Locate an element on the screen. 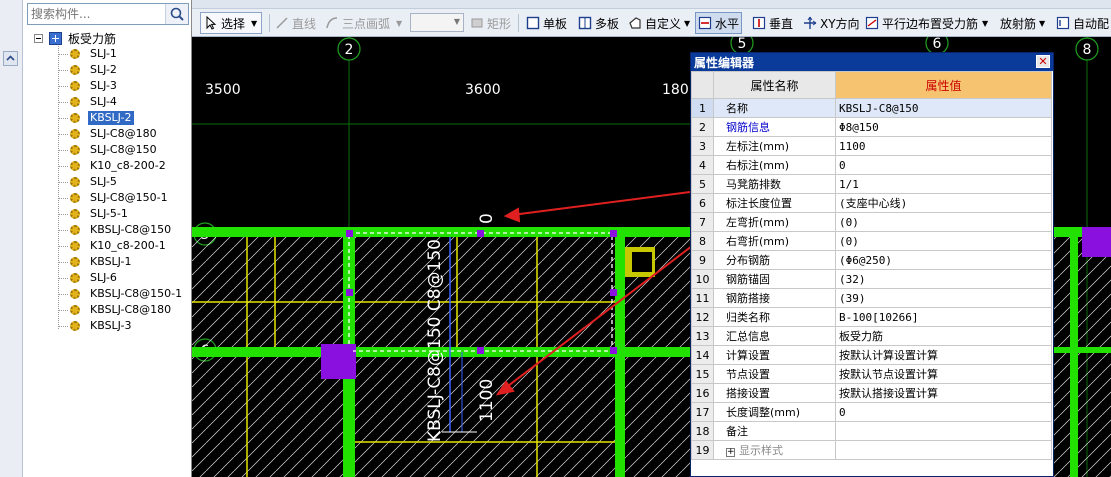 This screenshot has width=1111, height=477. property-row: 17 长度调整(mm) 0 is located at coordinates (871, 412).